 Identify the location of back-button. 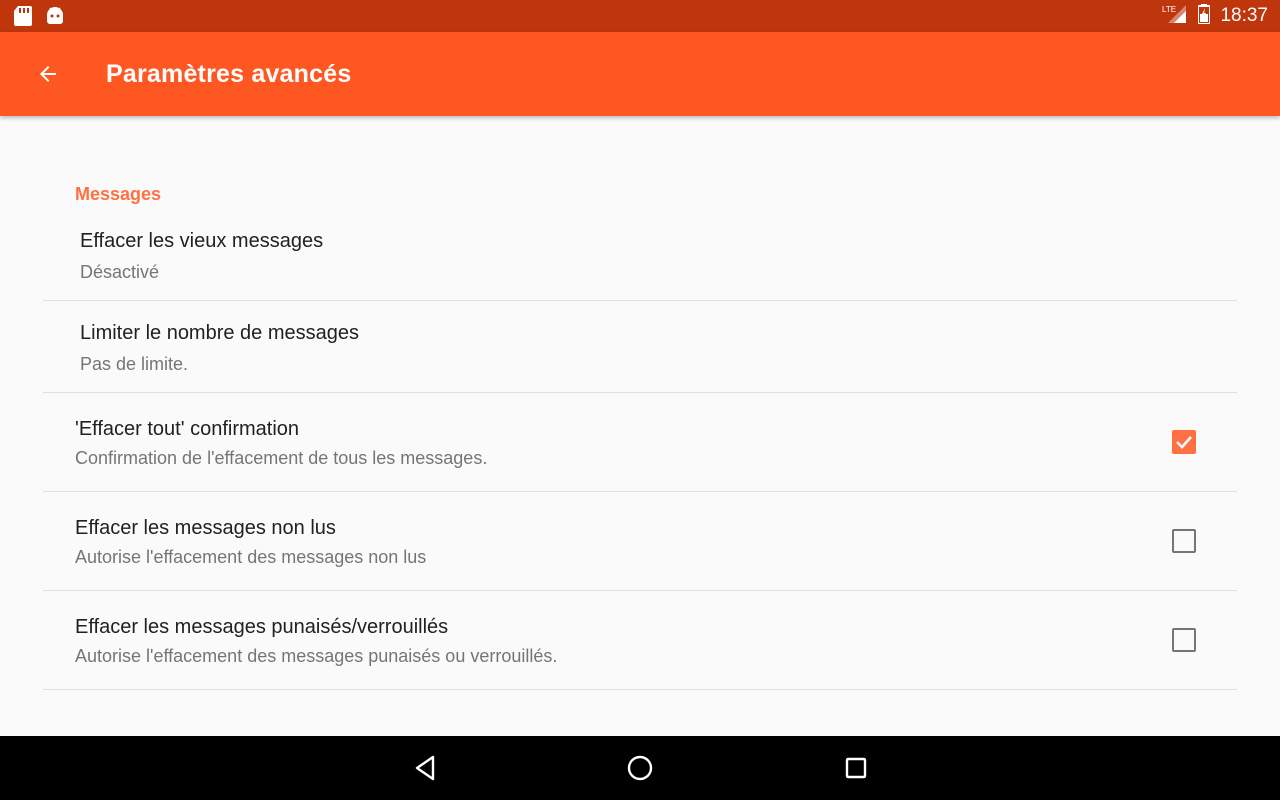
(48, 74).